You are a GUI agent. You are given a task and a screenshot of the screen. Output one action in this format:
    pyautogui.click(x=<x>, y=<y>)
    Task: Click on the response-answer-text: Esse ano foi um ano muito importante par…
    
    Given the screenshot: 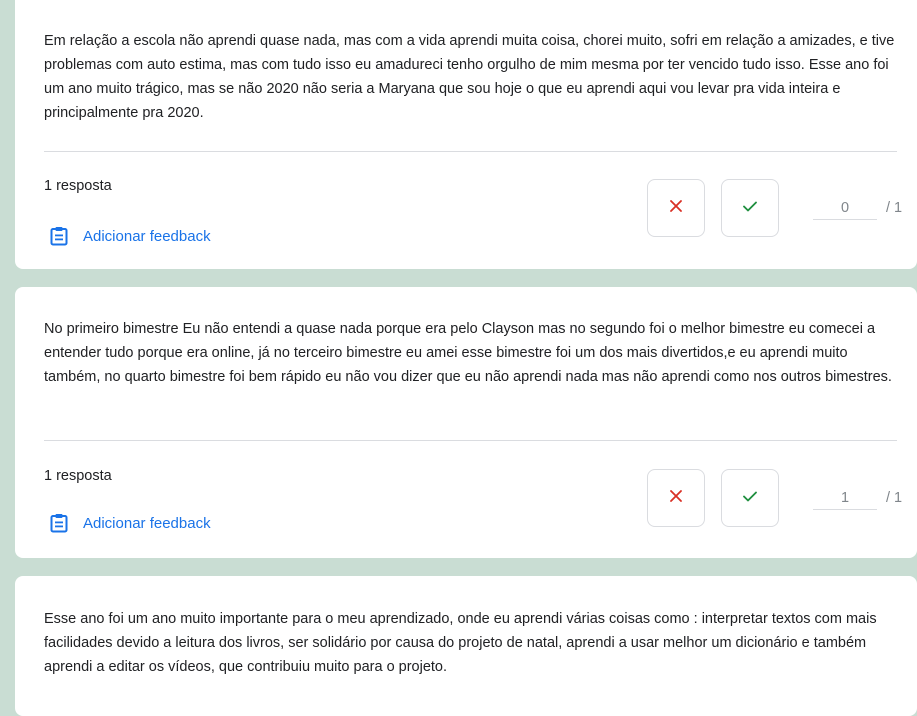 What is the action you would take?
    pyautogui.click(x=460, y=643)
    